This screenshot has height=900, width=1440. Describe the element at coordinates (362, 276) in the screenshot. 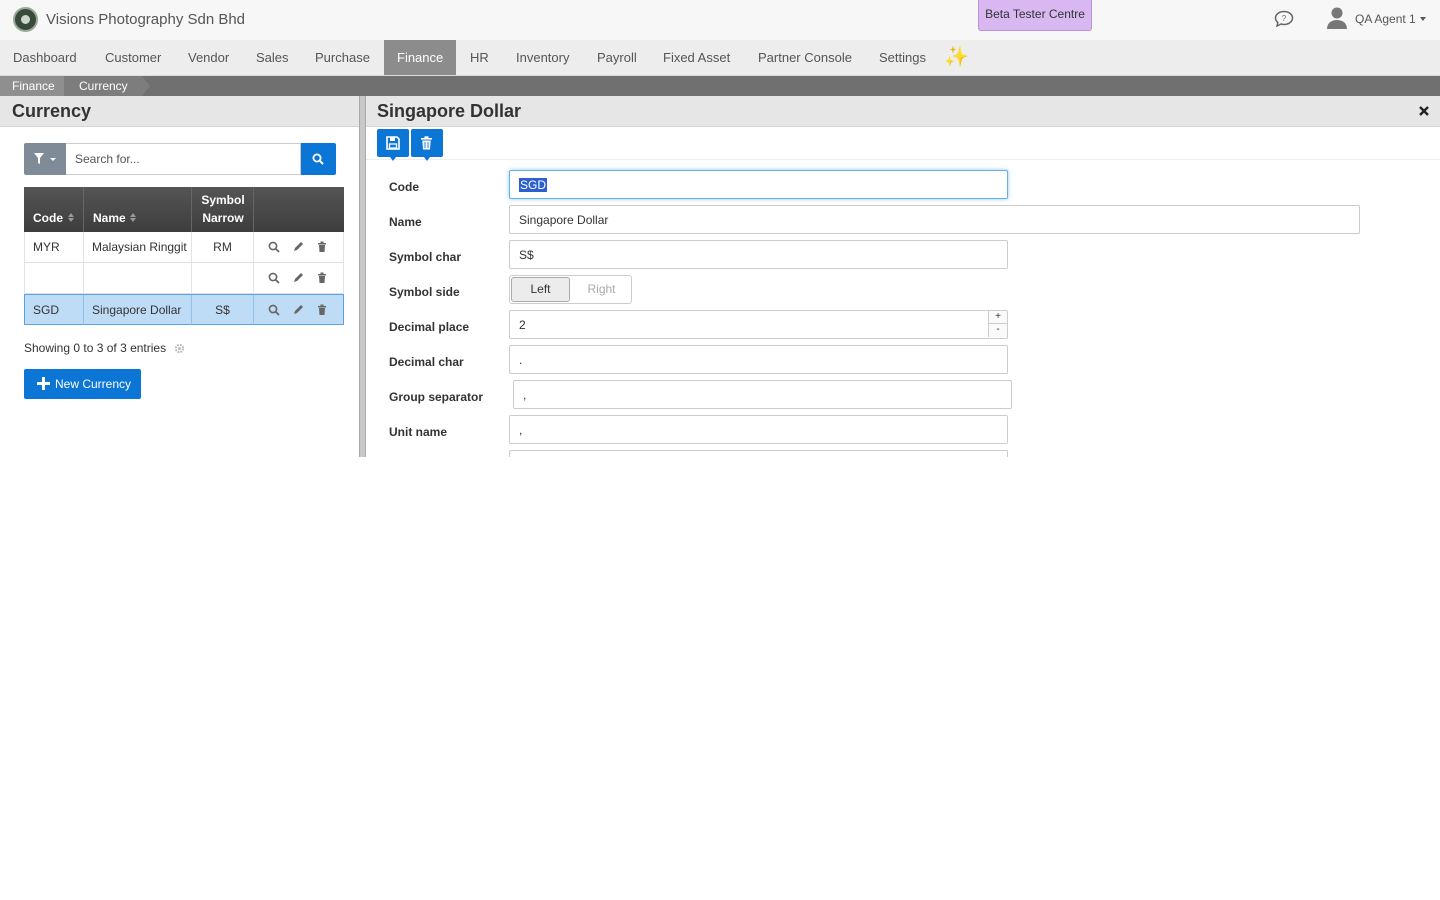

I see `panel-splitter` at that location.